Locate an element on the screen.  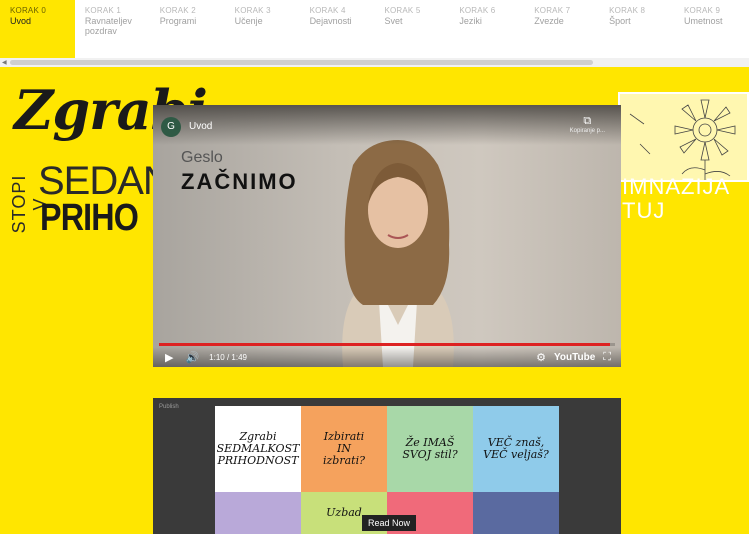
volume-icon: 🔊 is located at coordinates (192, 357).